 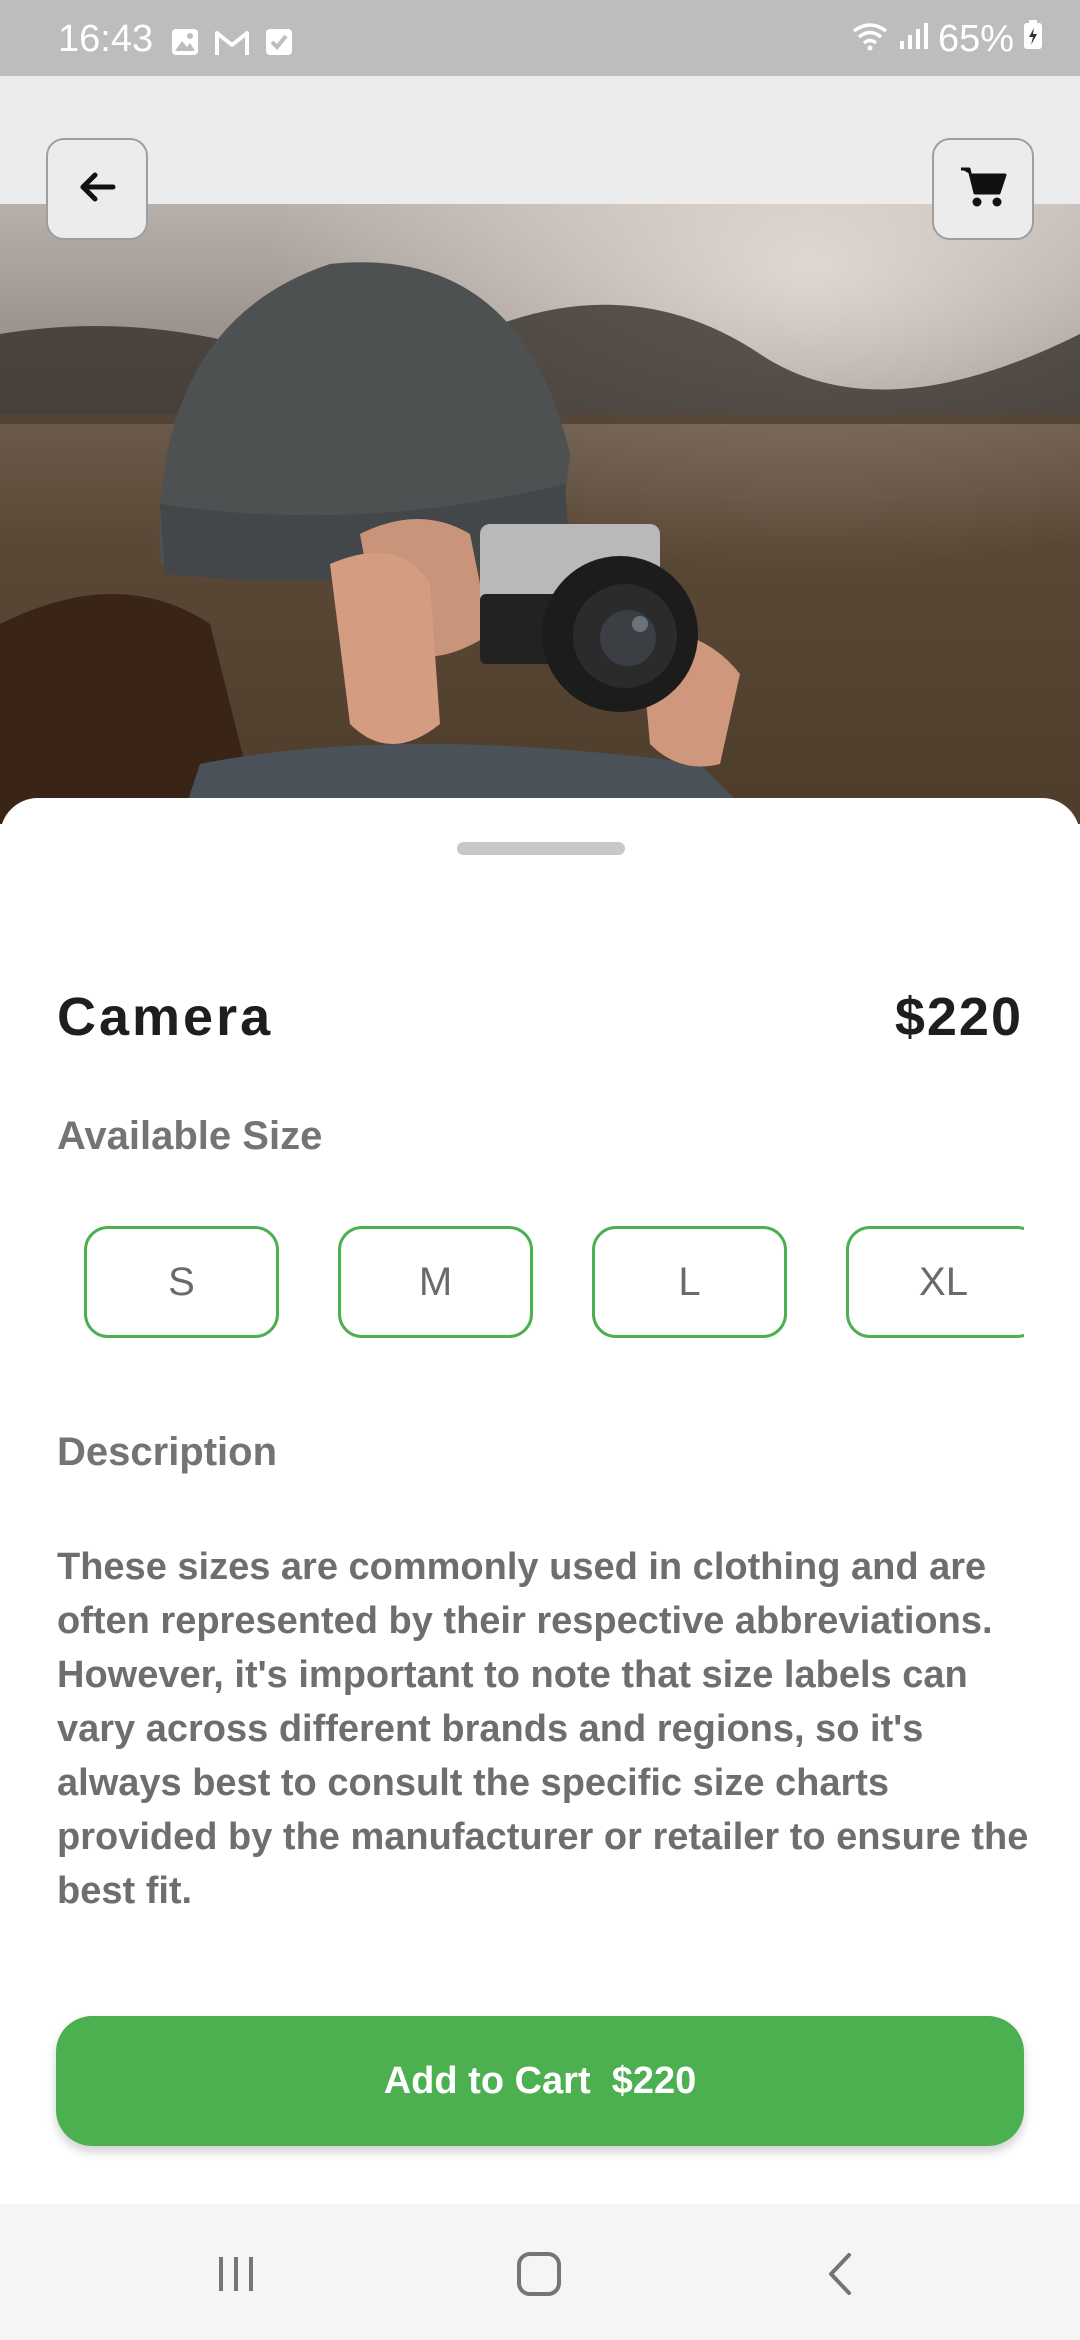 I want to click on system-navigation-bar, so click(x=540, y=2272).